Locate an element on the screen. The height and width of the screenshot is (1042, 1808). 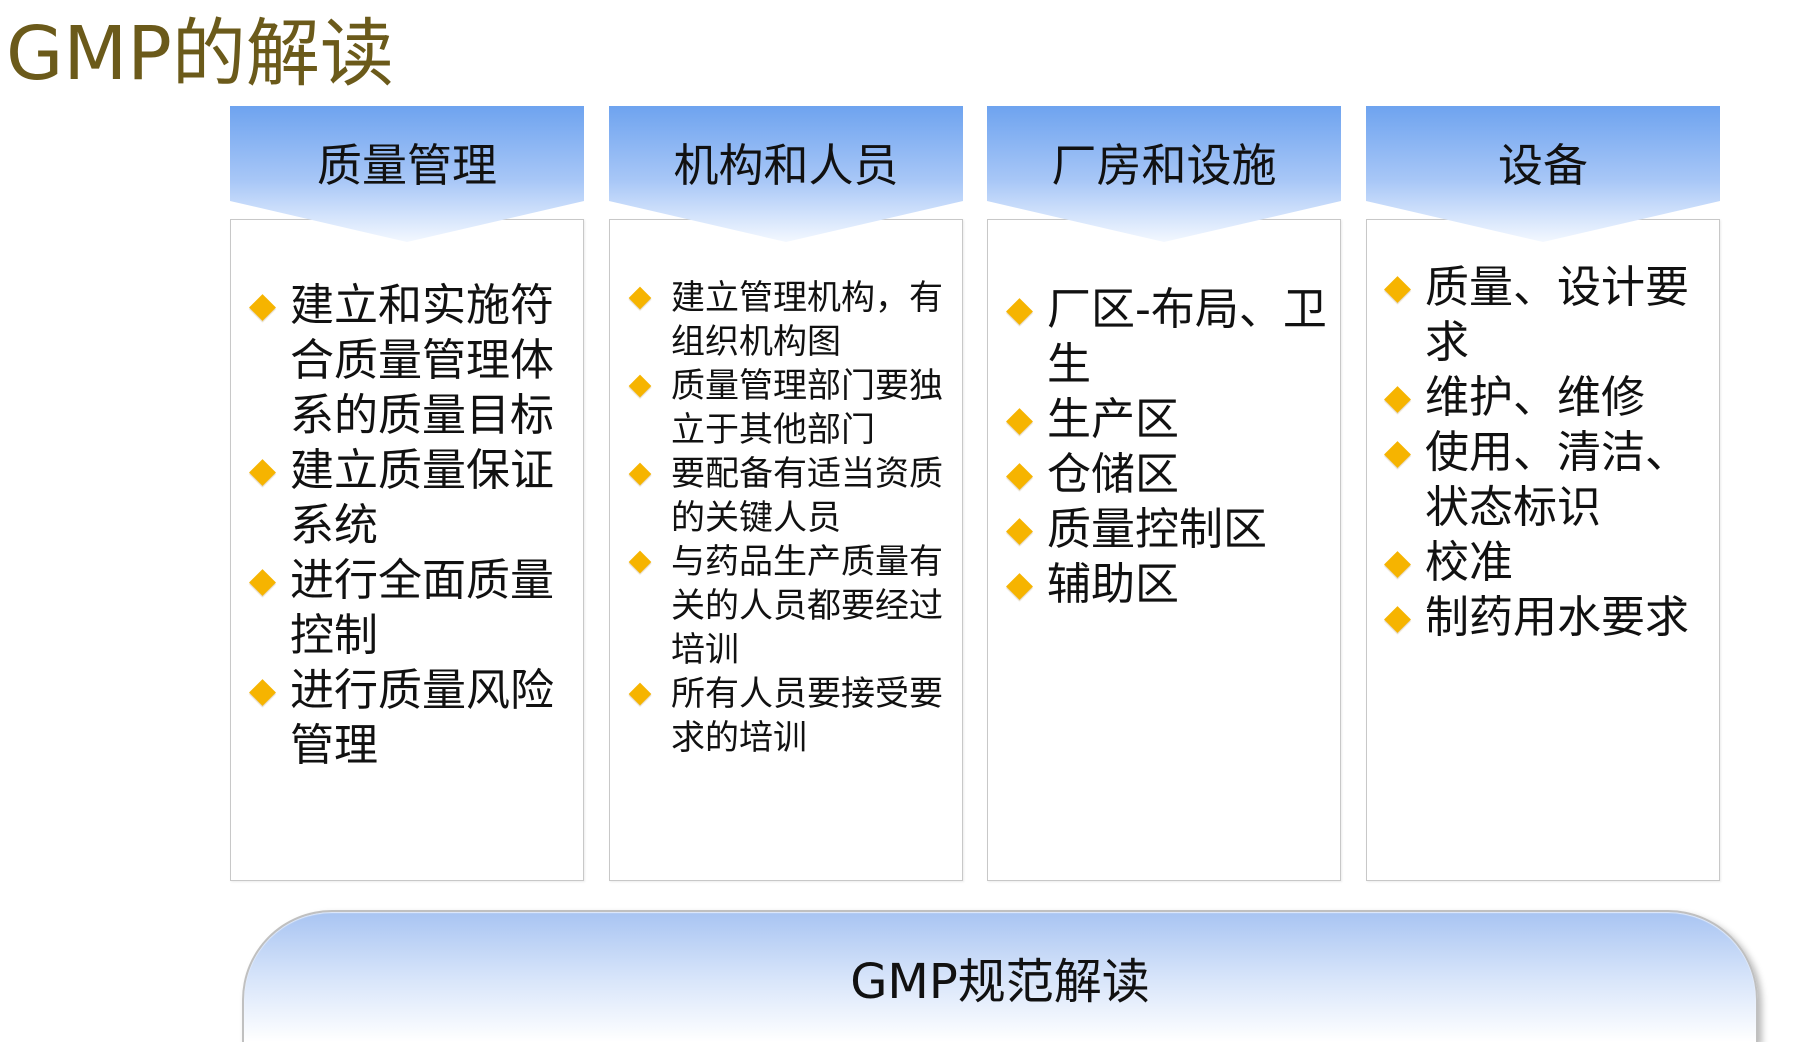
list-item-text: 使用、清洁、状态标识 is located at coordinates (1557, 480).